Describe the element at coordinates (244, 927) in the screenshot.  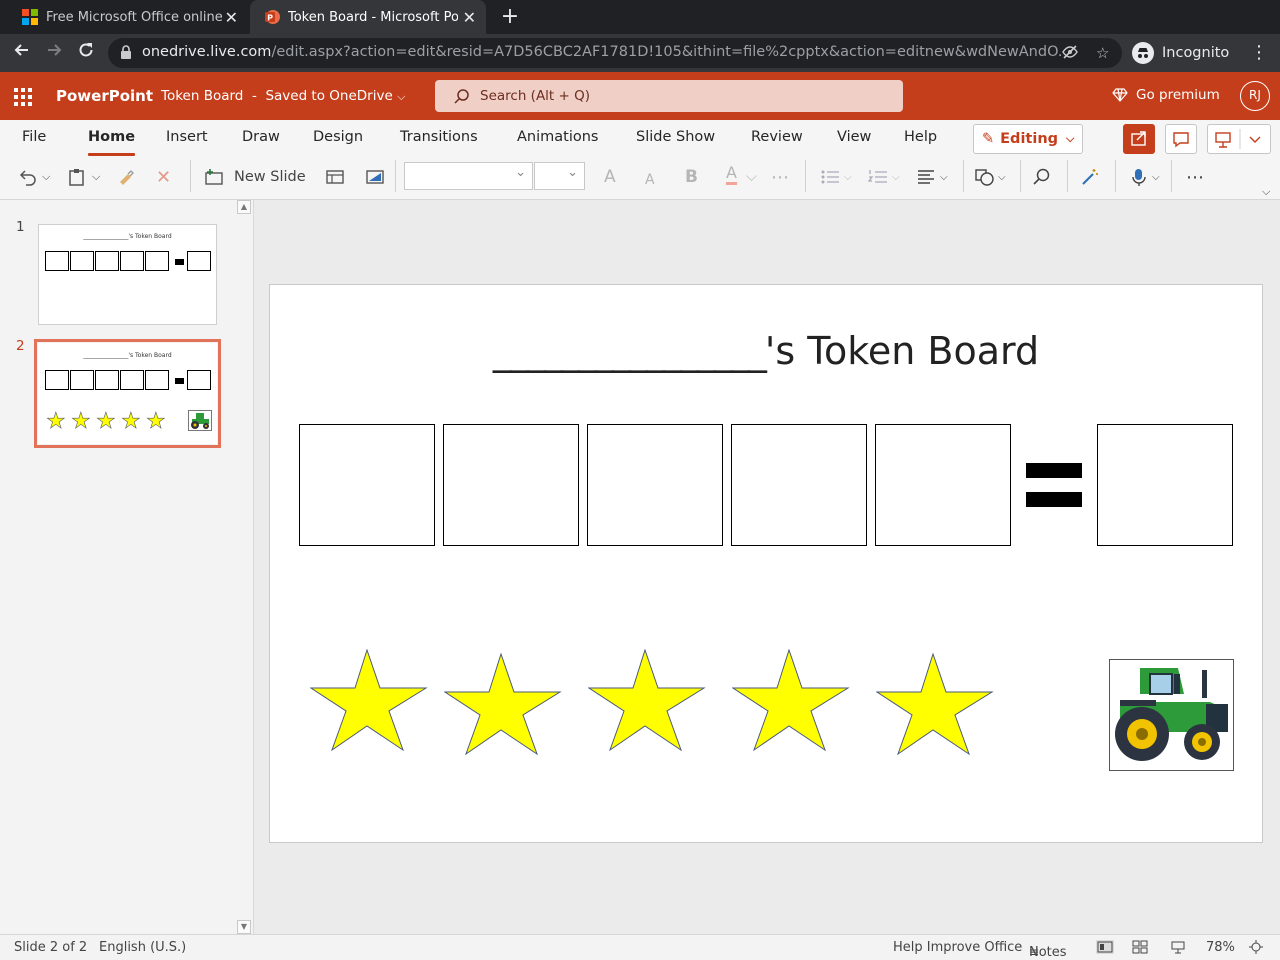
I see `scroll-down-arrow-icon: ▼` at that location.